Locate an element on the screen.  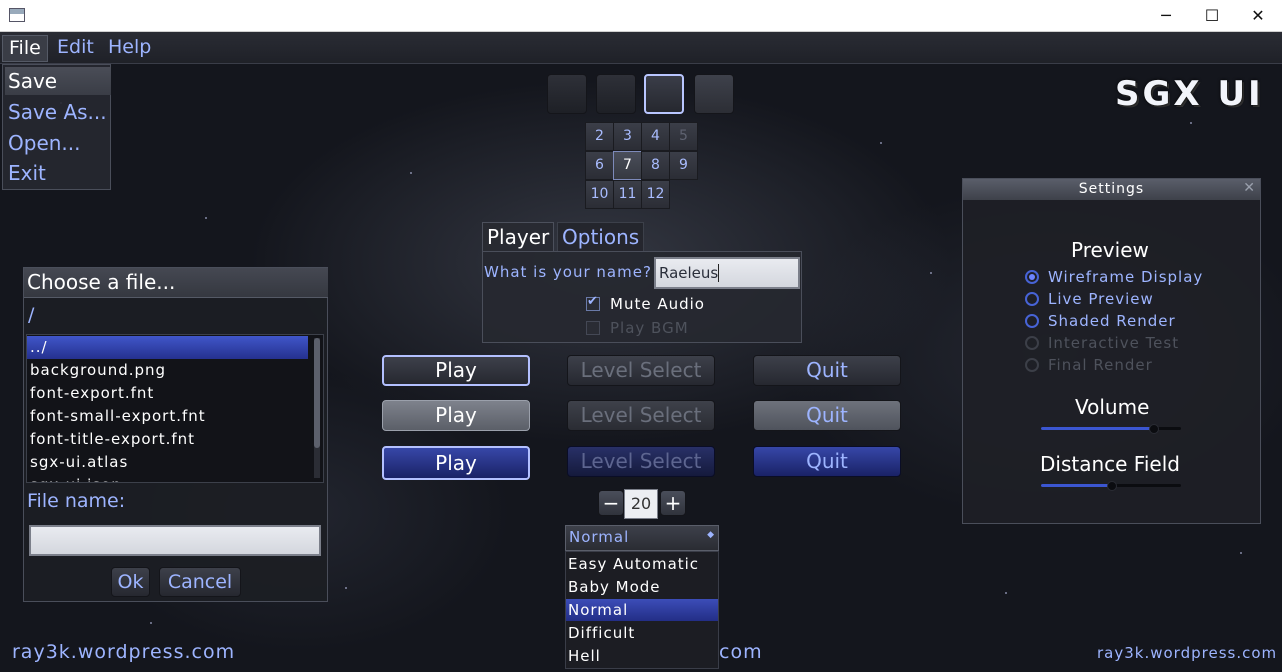
radio-final-render-label: Final Render is located at coordinates (1100, 365).